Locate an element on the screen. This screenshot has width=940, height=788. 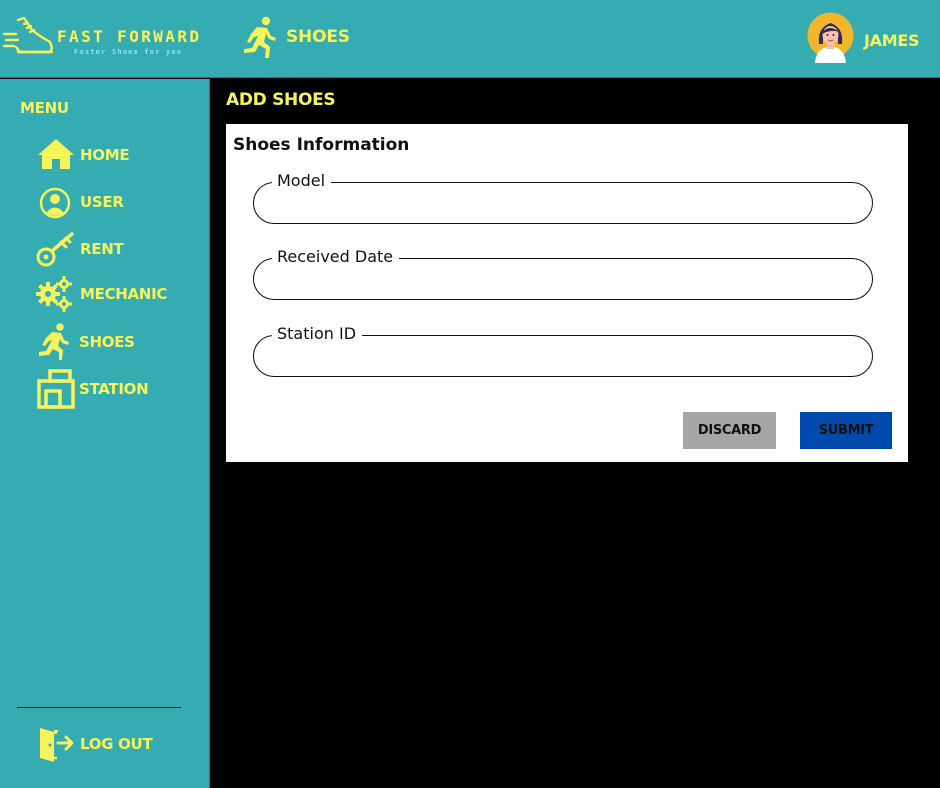
key-icon is located at coordinates (55, 249).